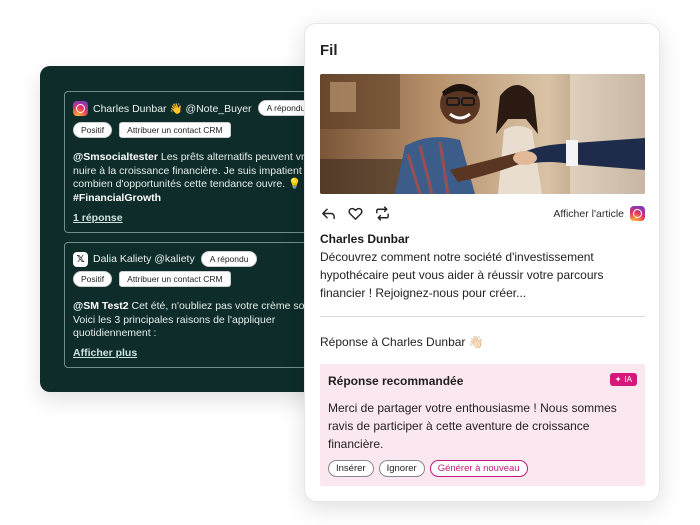 This screenshot has height=525, width=700. I want to click on post-mention: @SM Test2, so click(101, 306).